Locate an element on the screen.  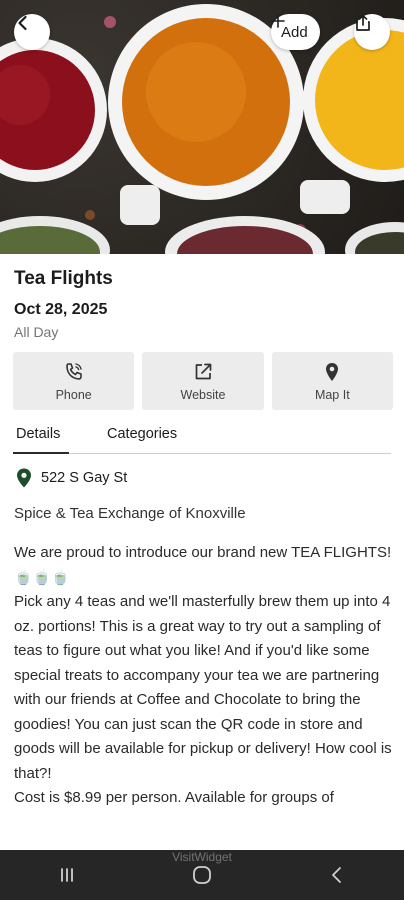
chevron-left-icon is located at coordinates (22, 23).